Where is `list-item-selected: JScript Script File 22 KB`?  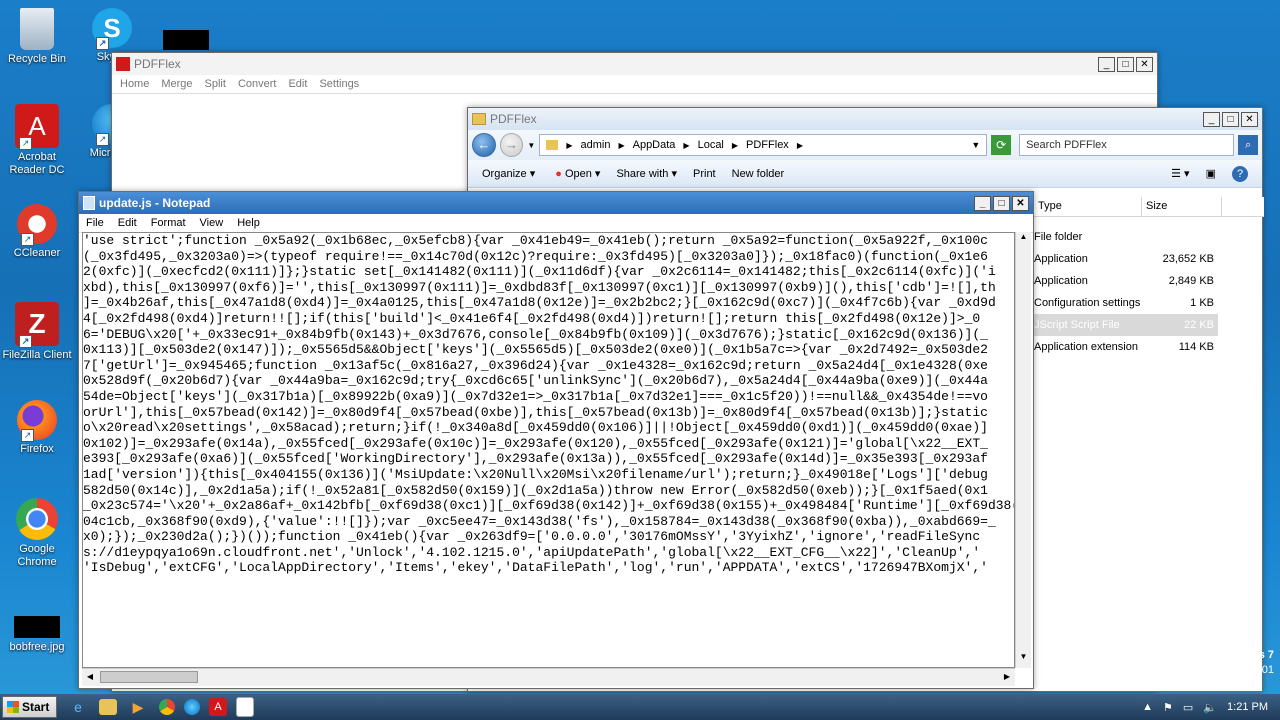
list-item-selected: JScript Script File 22 KB is located at coordinates (1126, 325).